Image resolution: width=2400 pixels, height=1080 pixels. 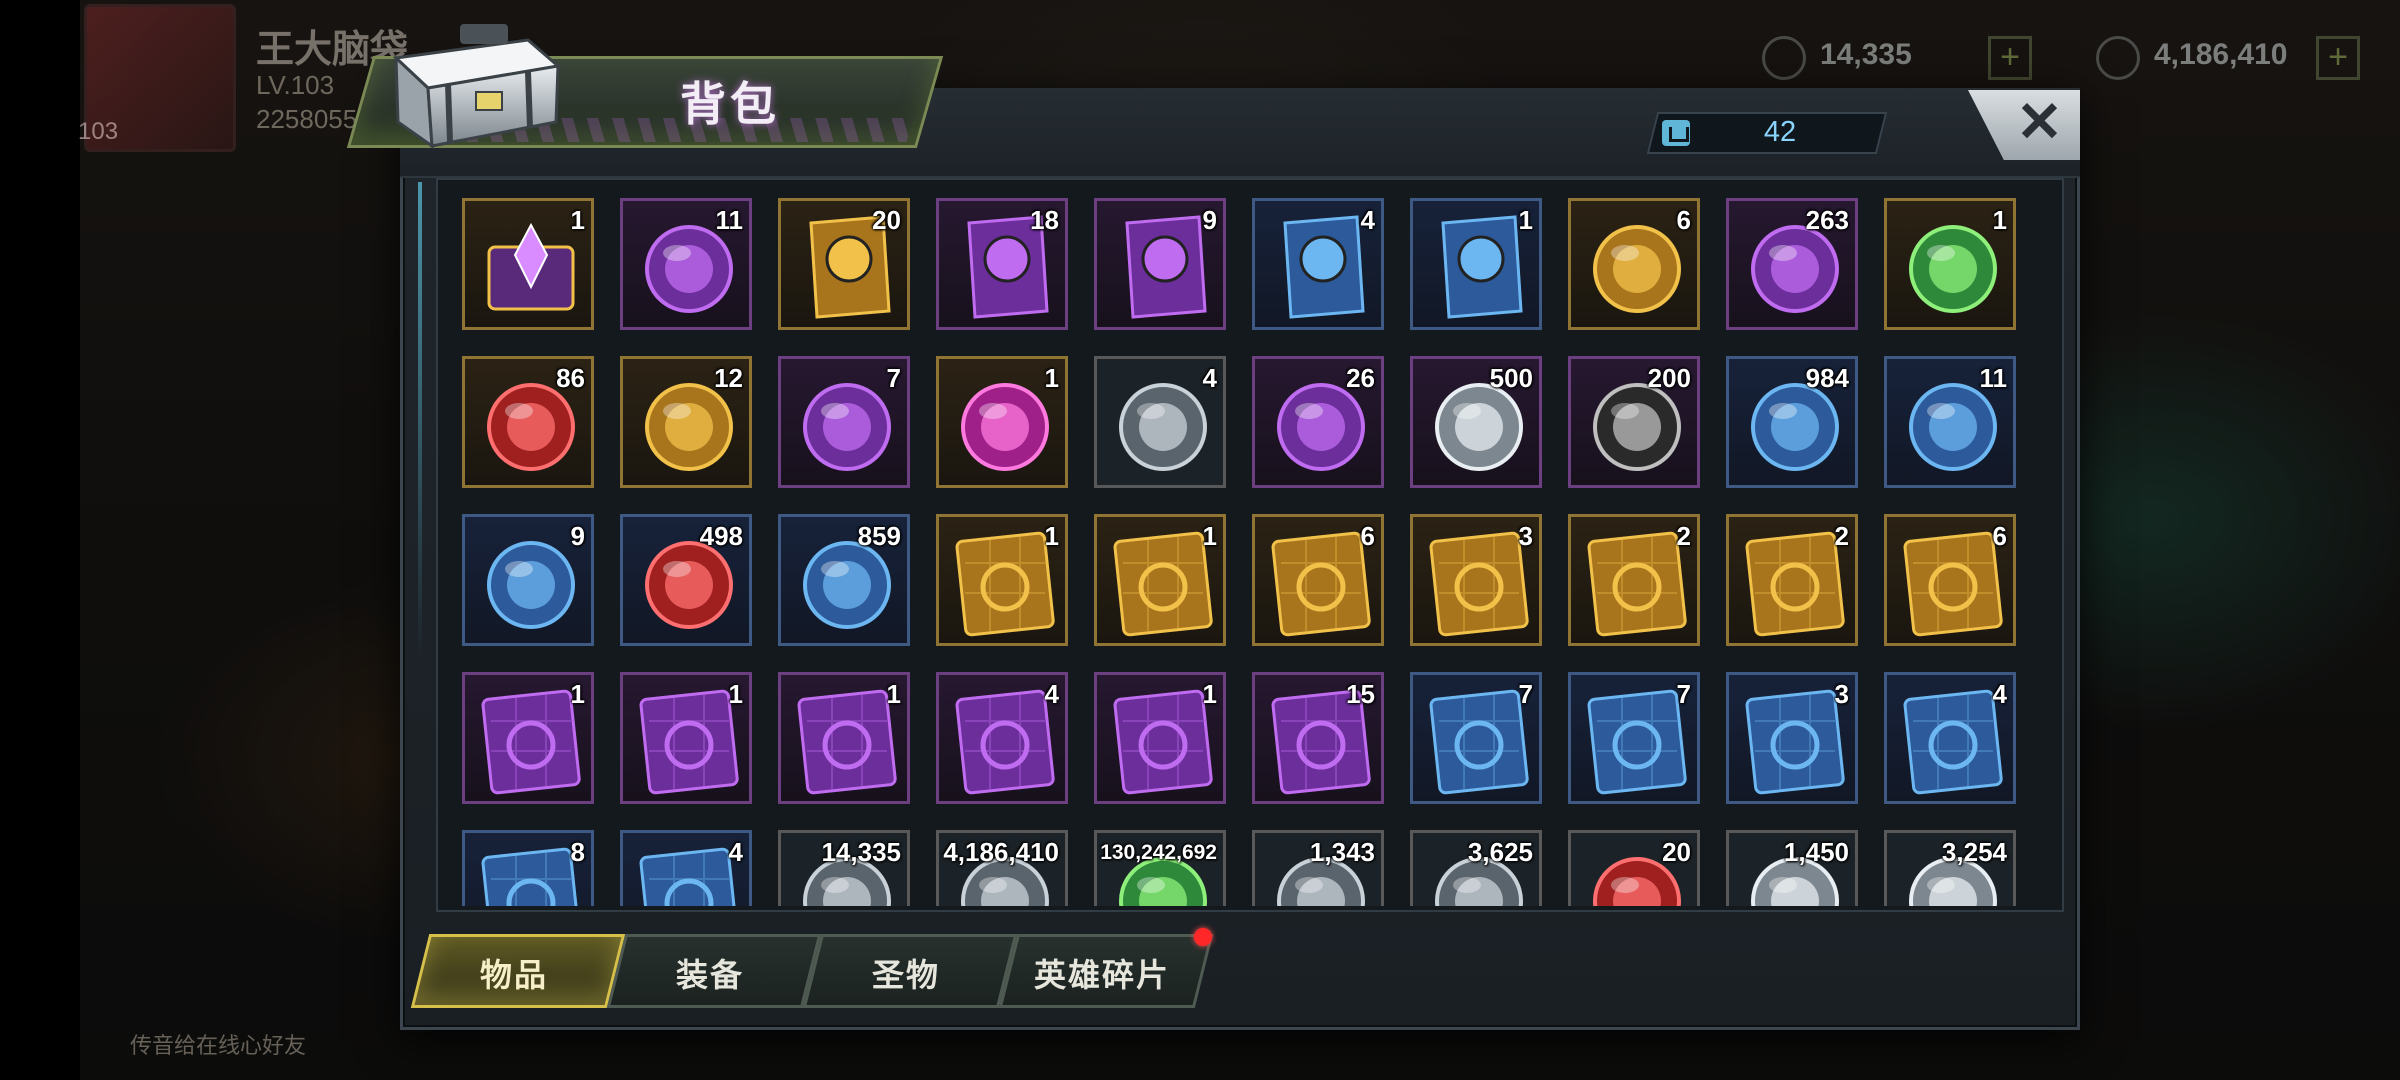 I want to click on player-level: LV.103, so click(x=295, y=85).